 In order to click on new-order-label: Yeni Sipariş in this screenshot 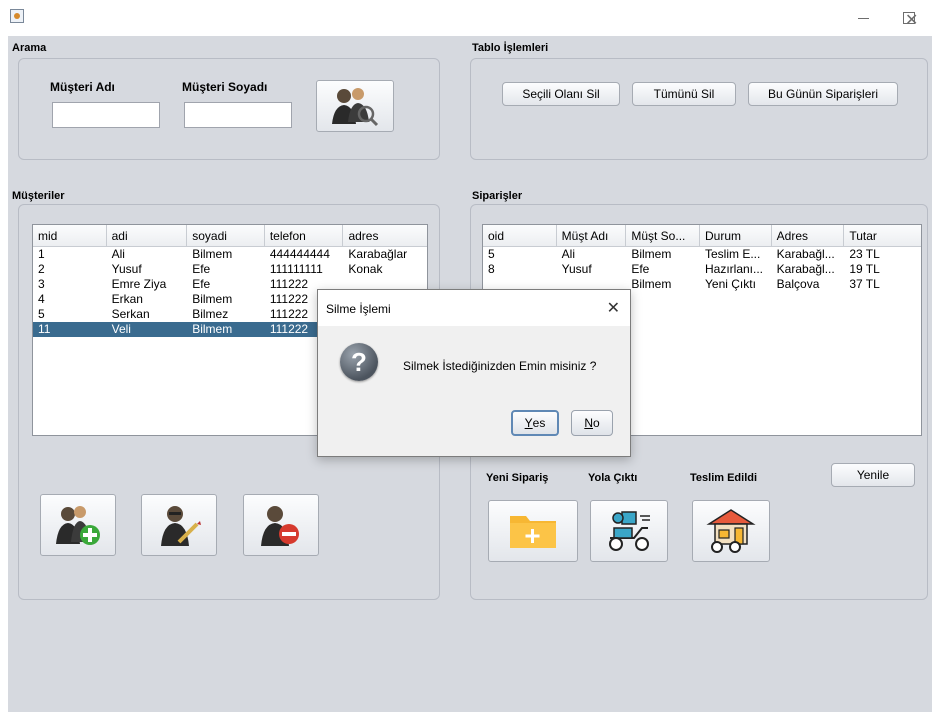, I will do `click(517, 478)`.